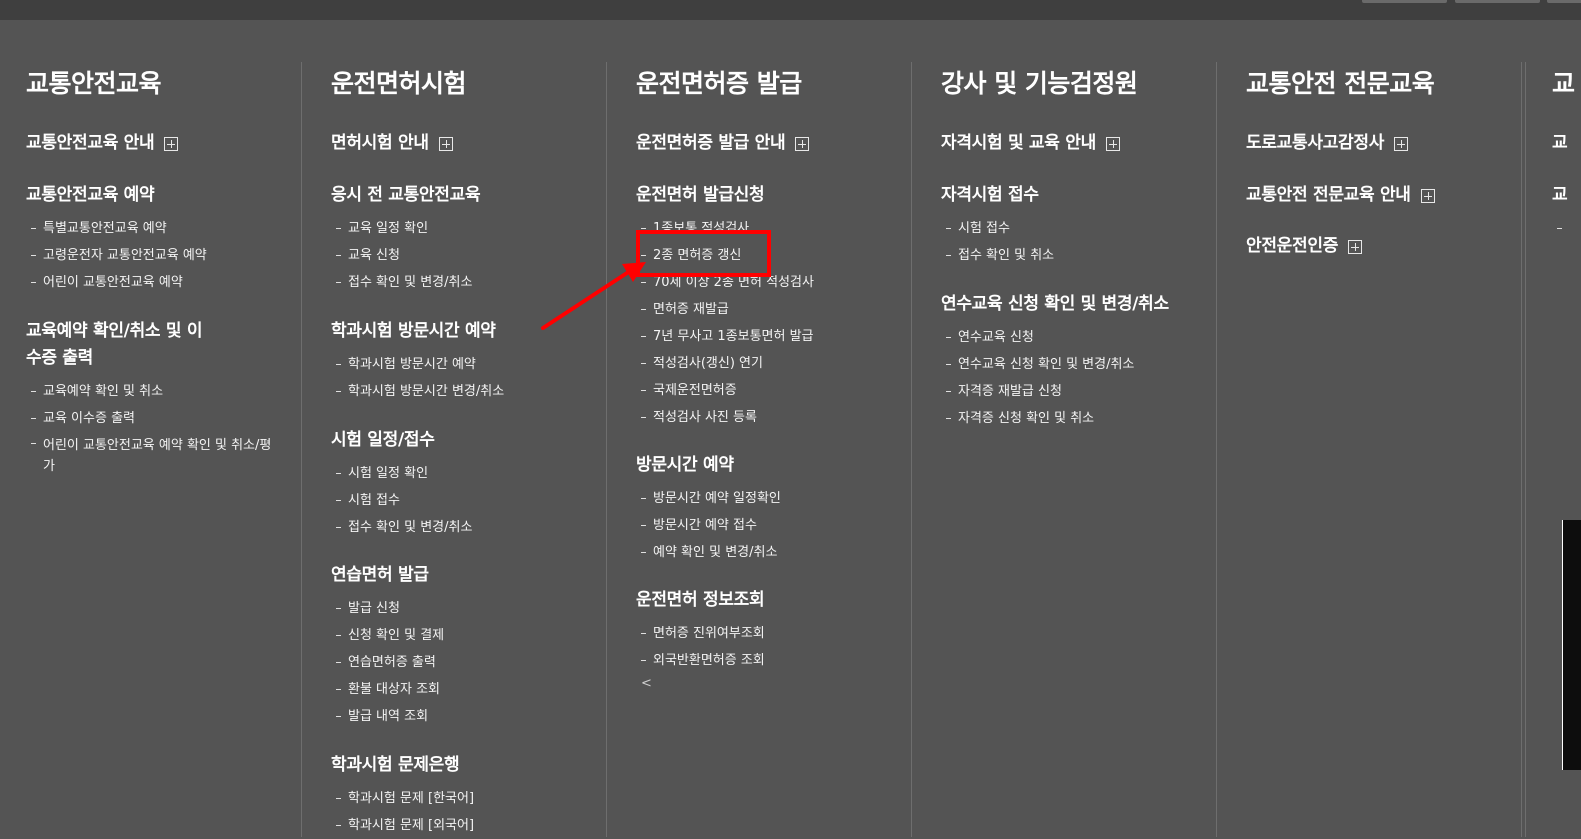 This screenshot has width=1581, height=839. Describe the element at coordinates (773, 336) in the screenshot. I see `menu-item: 7년 무사고 1종보통면허 발급` at that location.